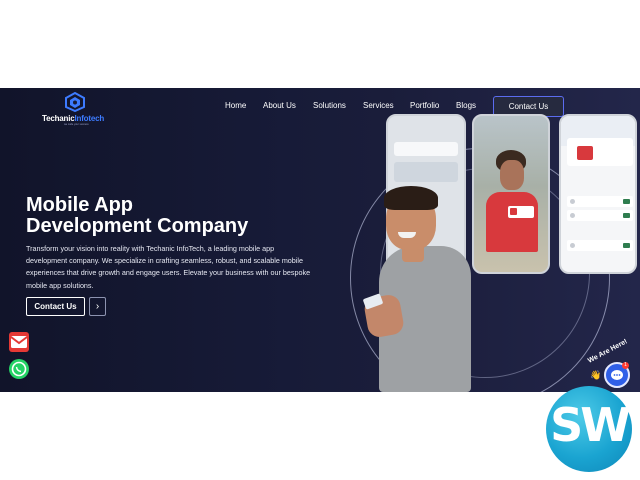  I want to click on phone-banner, so click(426, 172).